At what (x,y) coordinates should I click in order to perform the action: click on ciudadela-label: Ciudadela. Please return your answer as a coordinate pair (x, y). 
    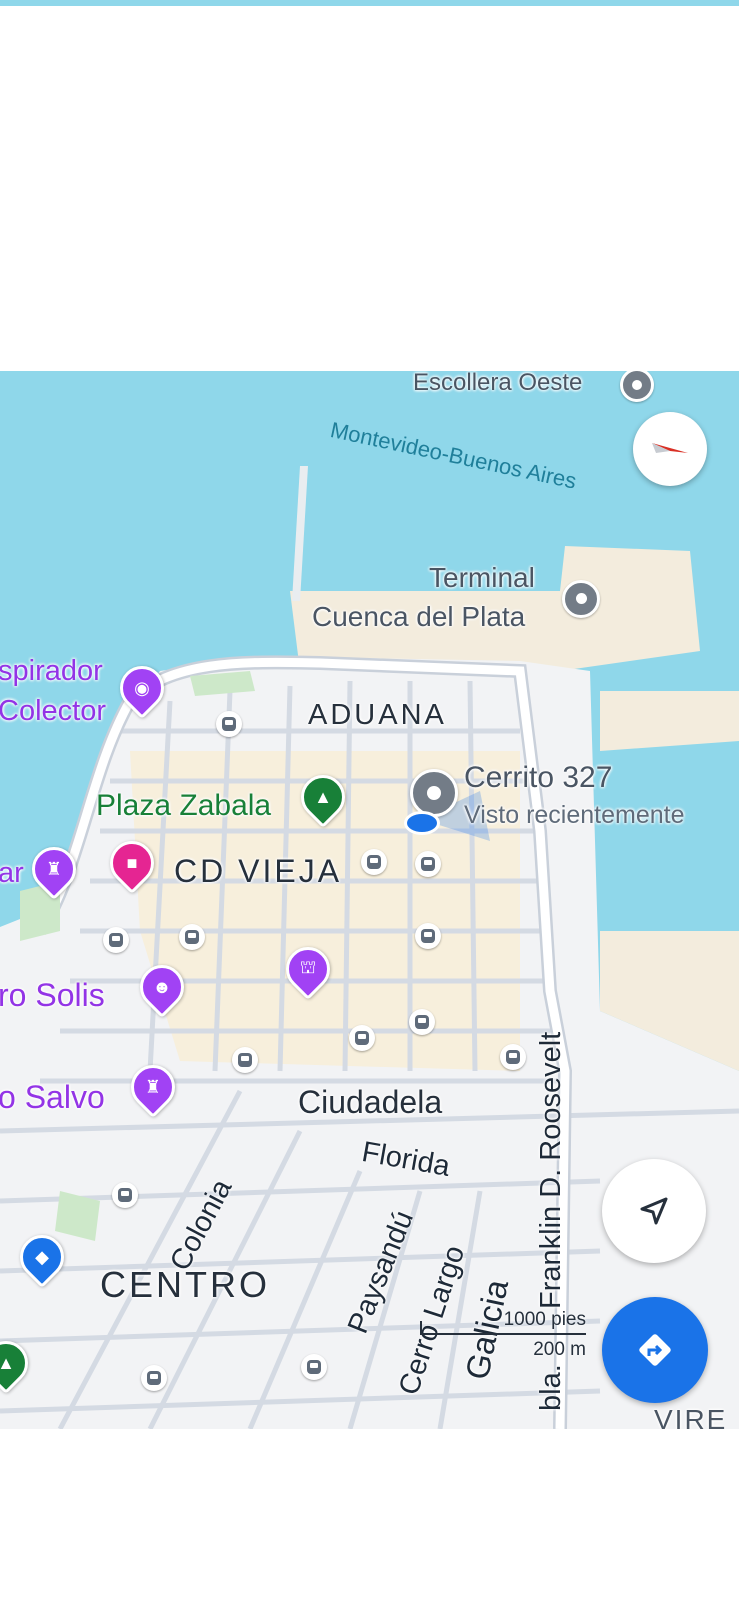
    Looking at the image, I should click on (370, 1102).